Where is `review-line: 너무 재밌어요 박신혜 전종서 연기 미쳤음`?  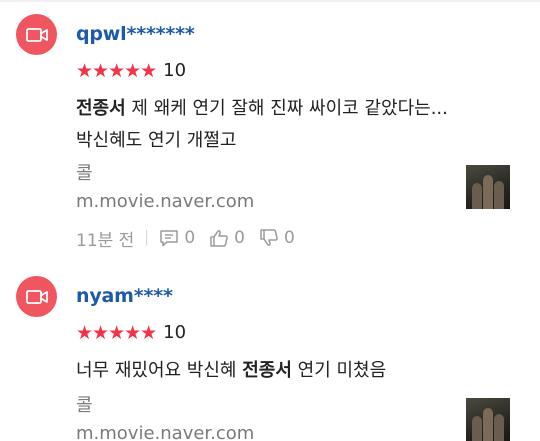
review-line: 너무 재밌어요 박신혜 전종서 연기 미쳤음 is located at coordinates (296, 371).